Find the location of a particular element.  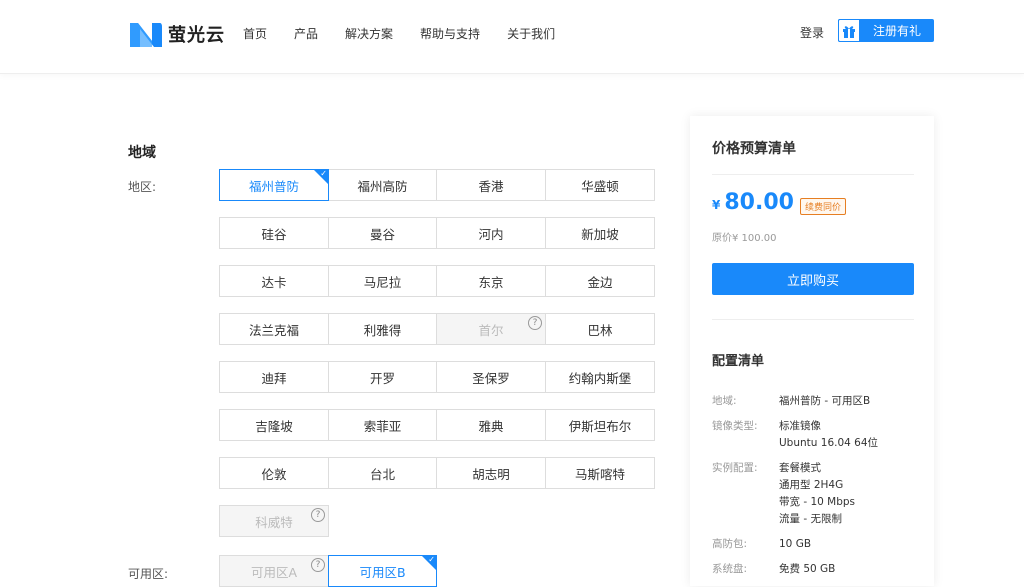

zone-row: 可用区A? 可用区B ✓ is located at coordinates (328, 571).